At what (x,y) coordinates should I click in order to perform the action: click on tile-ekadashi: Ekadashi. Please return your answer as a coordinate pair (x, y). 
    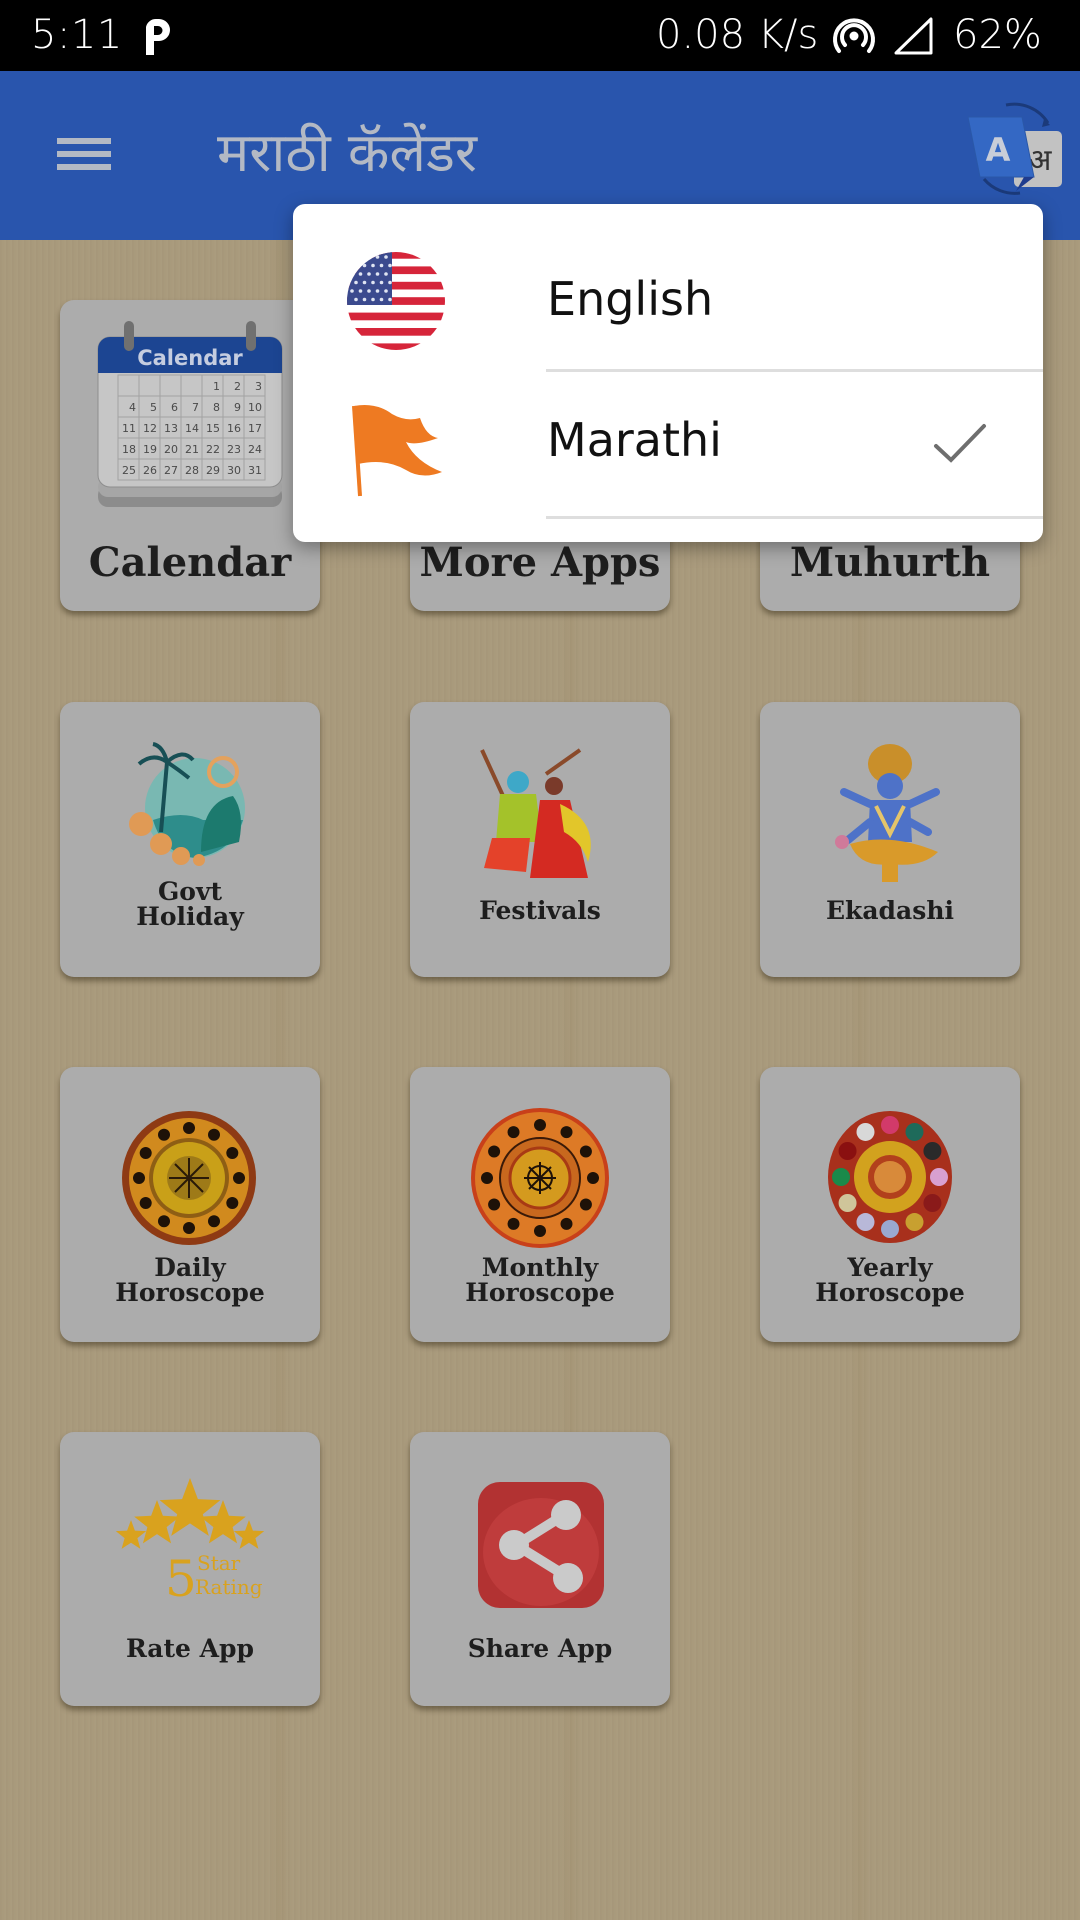
    Looking at the image, I should click on (890, 839).